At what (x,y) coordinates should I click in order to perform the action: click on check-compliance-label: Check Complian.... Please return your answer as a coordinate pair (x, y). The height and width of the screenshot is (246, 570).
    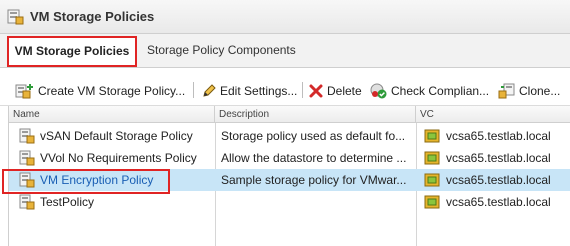
    Looking at the image, I should click on (440, 91).